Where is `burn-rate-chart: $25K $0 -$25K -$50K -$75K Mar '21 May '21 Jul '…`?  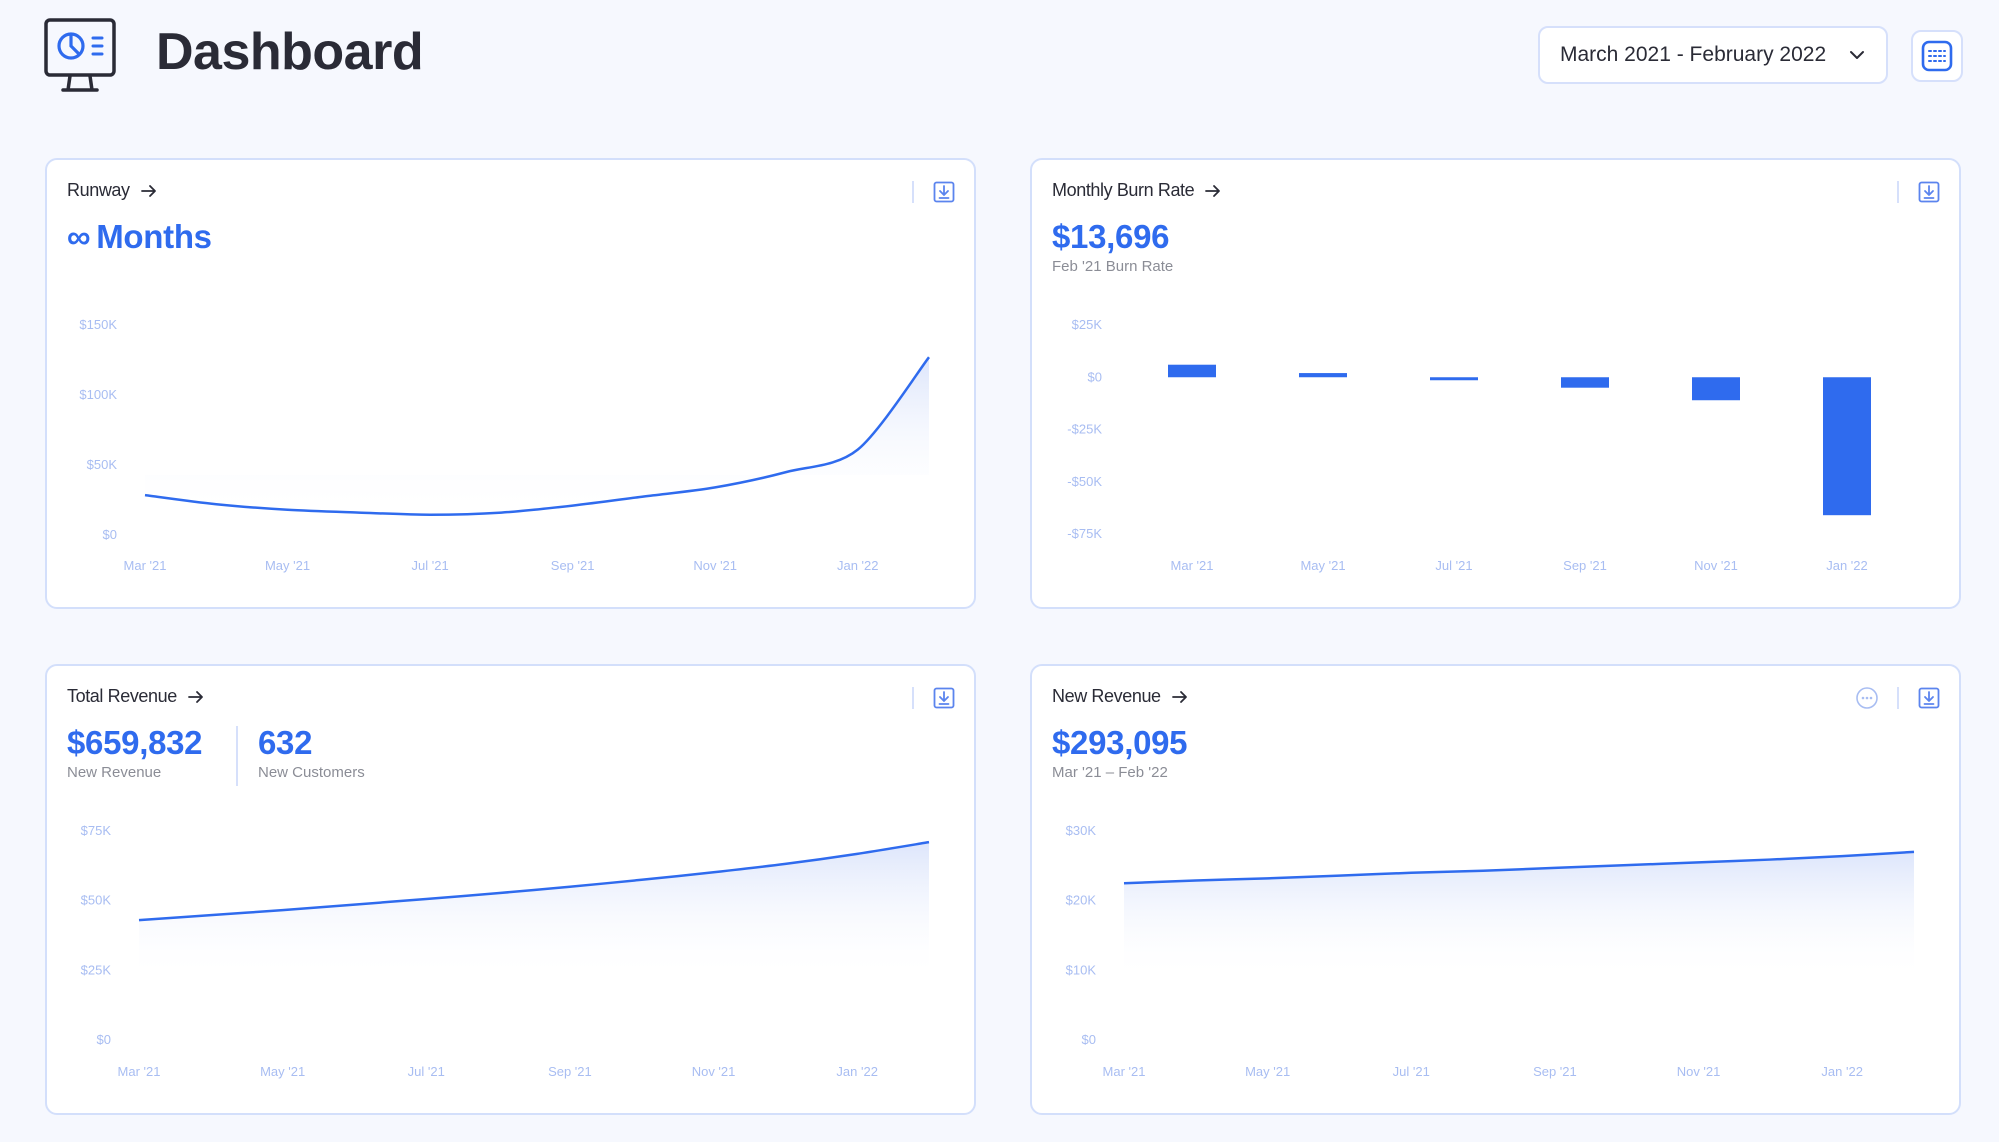
burn-rate-chart: $25K $0 -$25K -$50K -$75K Mar '21 May '21 Jul '… is located at coordinates (1469, 445).